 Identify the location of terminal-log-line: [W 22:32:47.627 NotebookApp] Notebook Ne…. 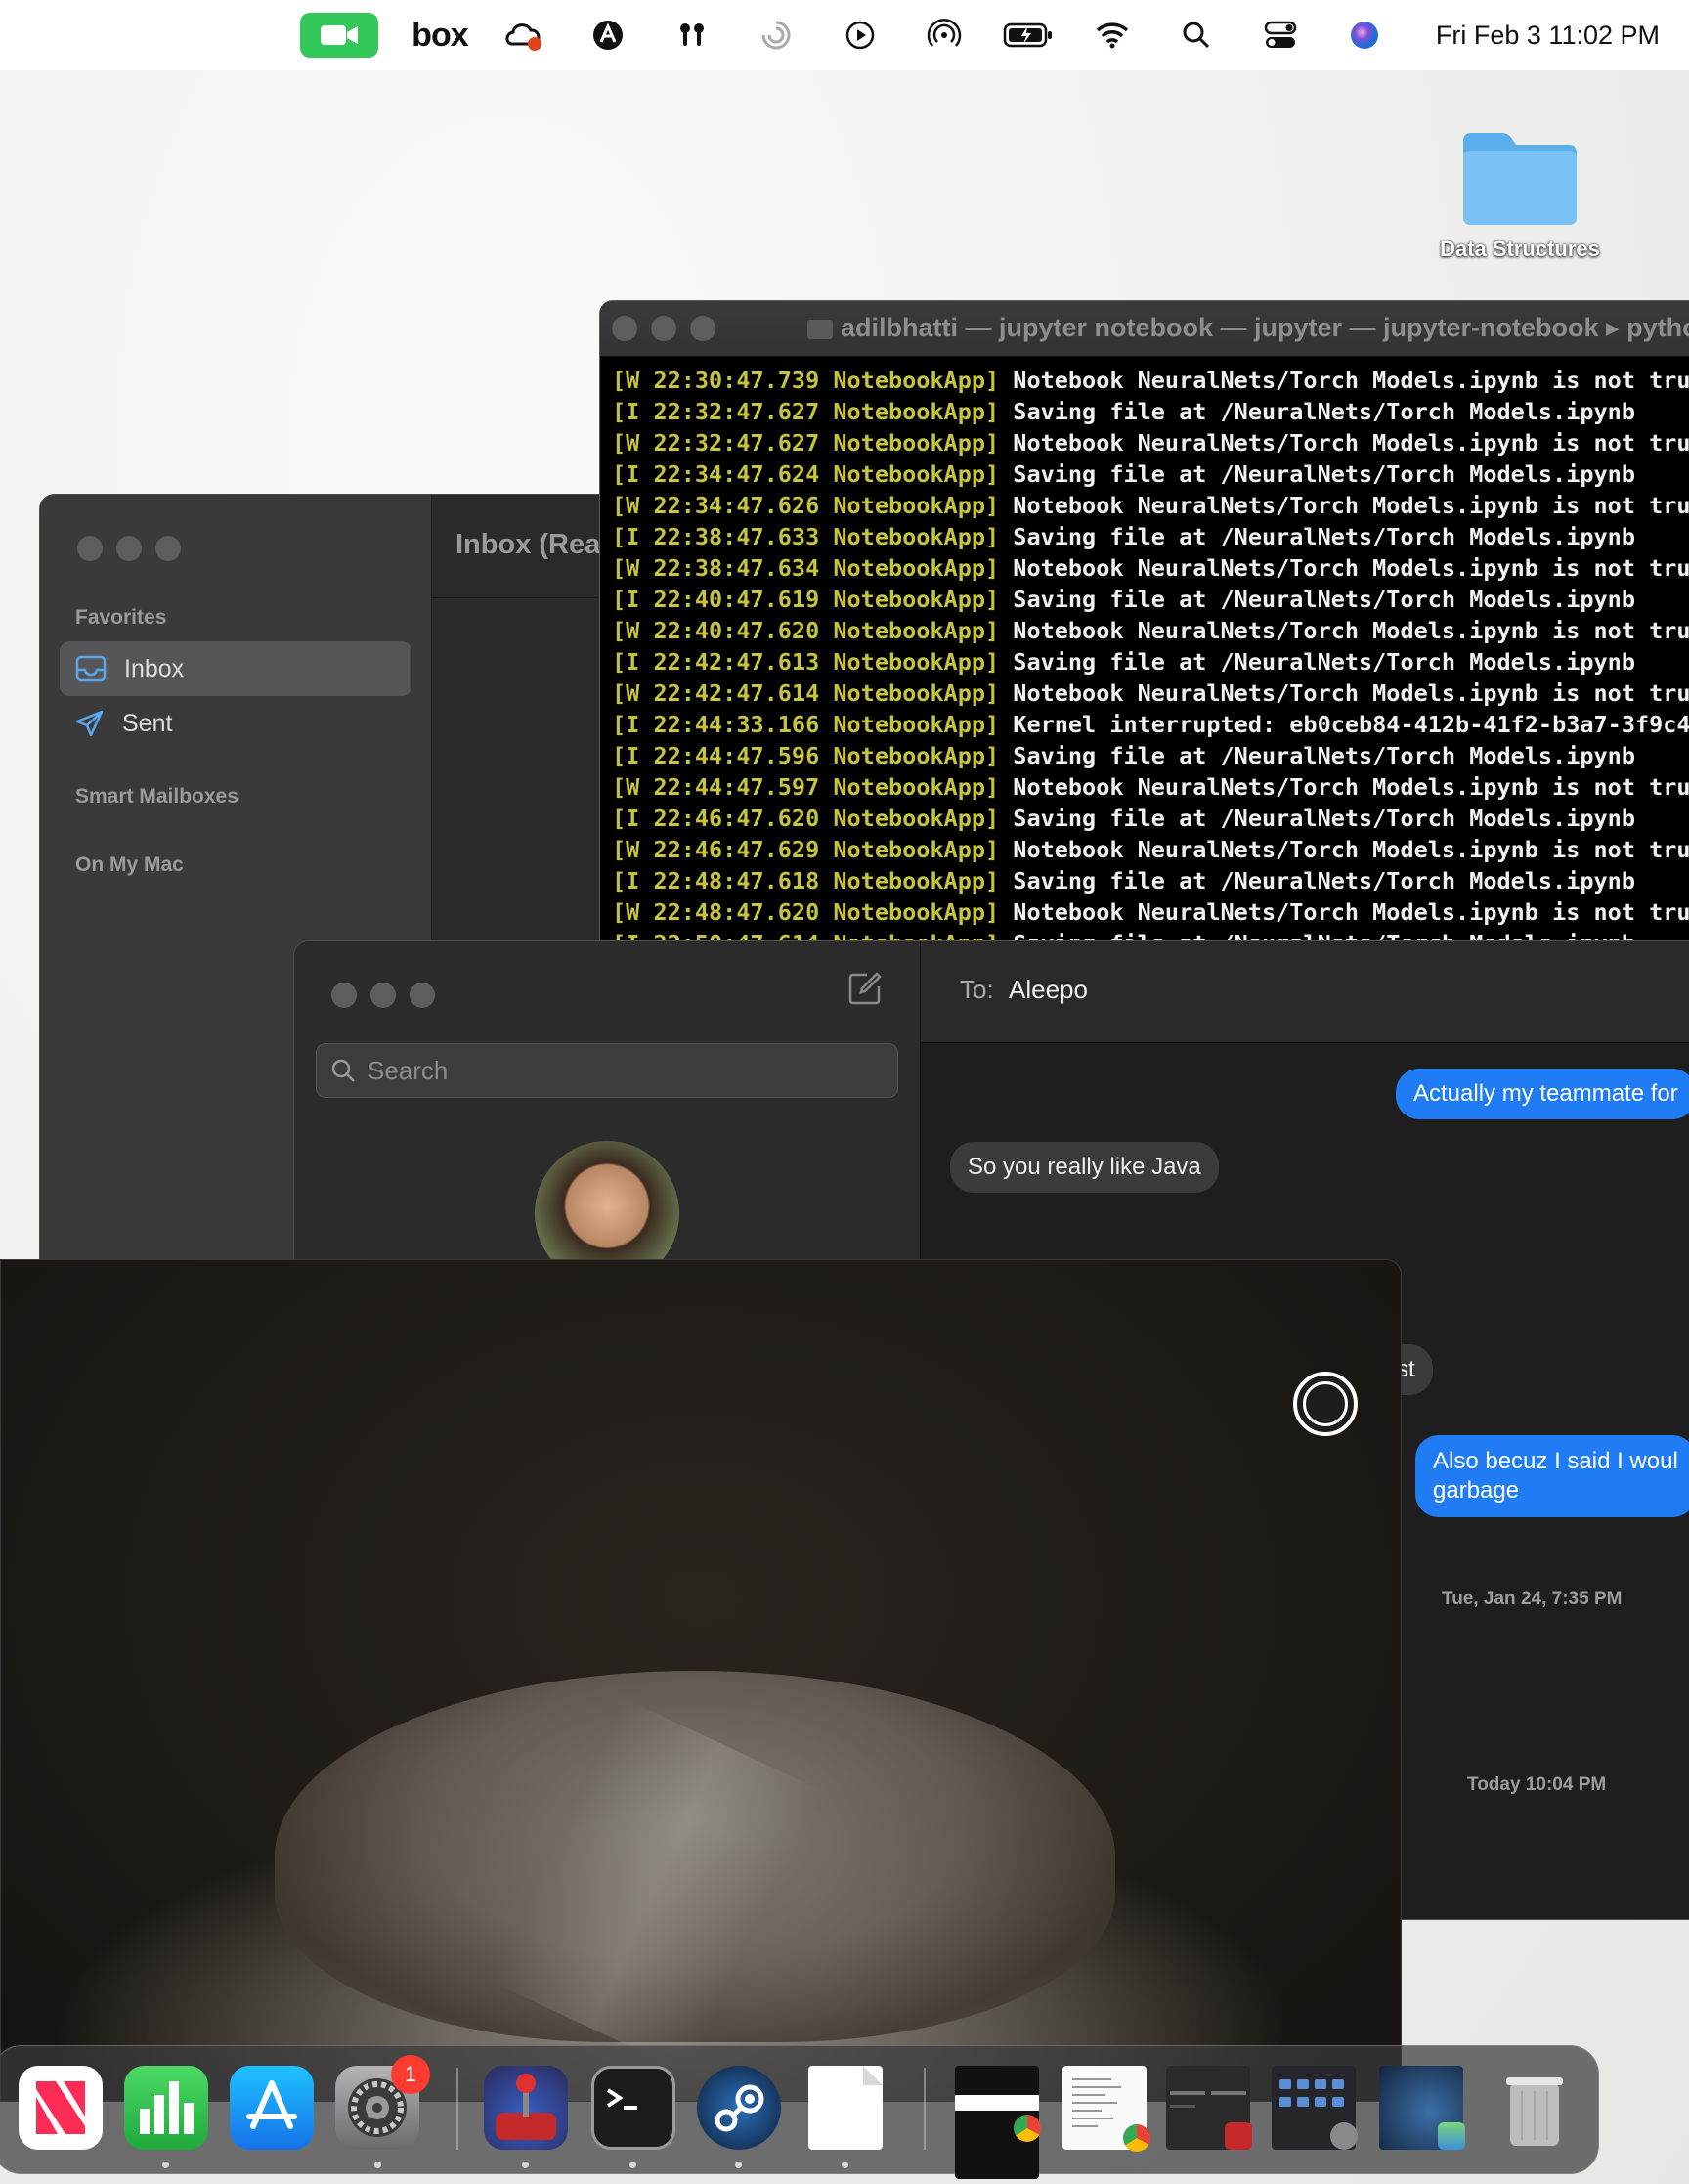
(1150, 443).